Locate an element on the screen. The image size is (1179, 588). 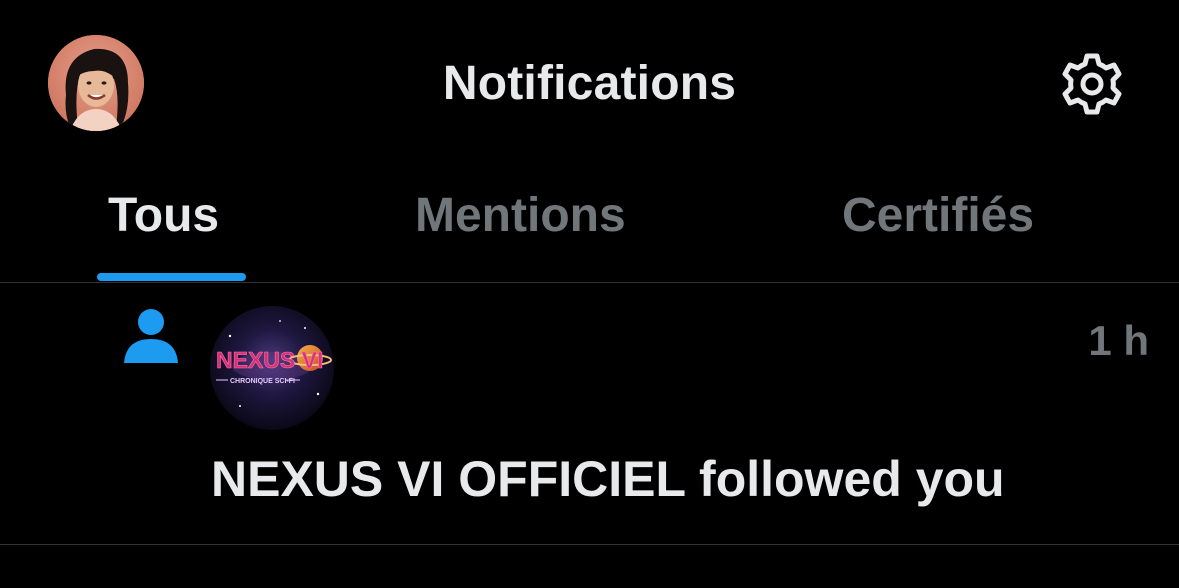
nexus-logo-subtext: CHRONIQUE SCI-FI is located at coordinates (262, 381).